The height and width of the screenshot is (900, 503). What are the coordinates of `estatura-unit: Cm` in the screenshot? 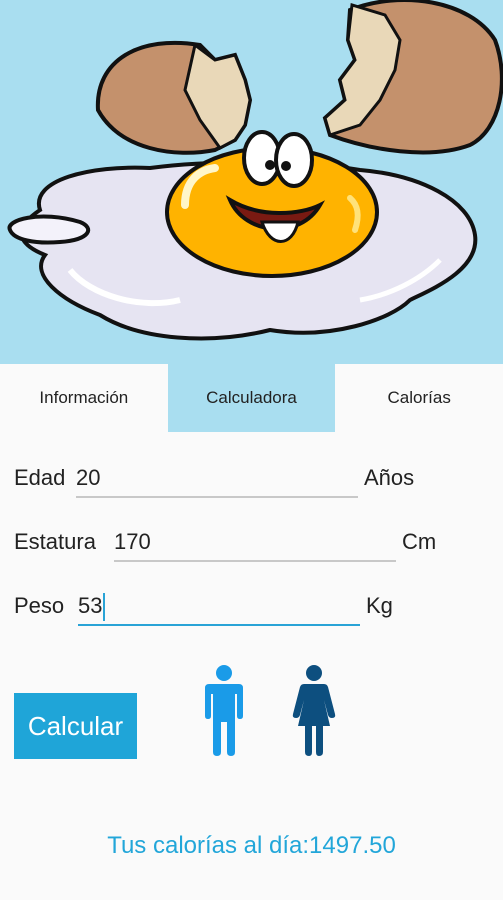 It's located at (419, 541).